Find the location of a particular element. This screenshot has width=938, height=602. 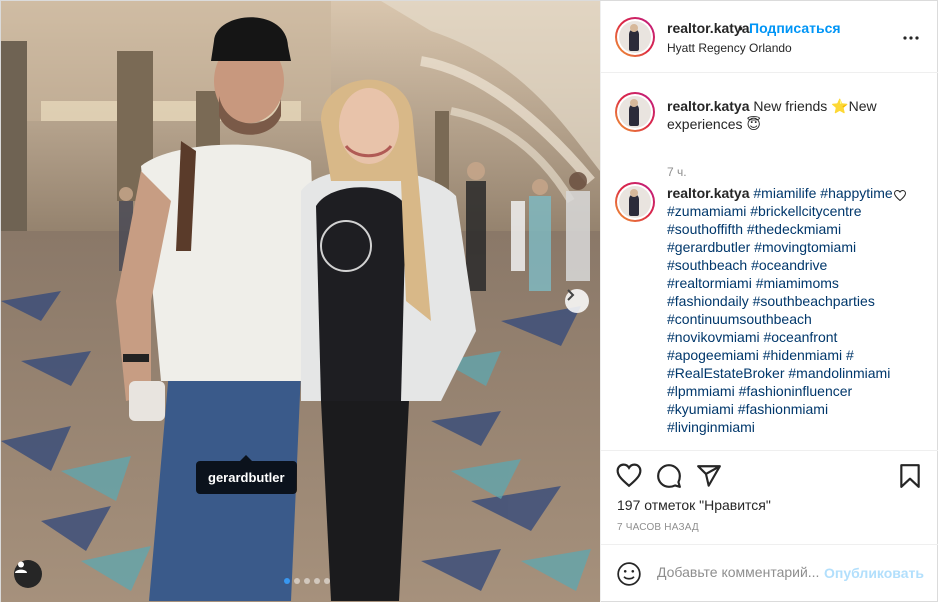

follow-button: Подписаться is located at coordinates (795, 28).